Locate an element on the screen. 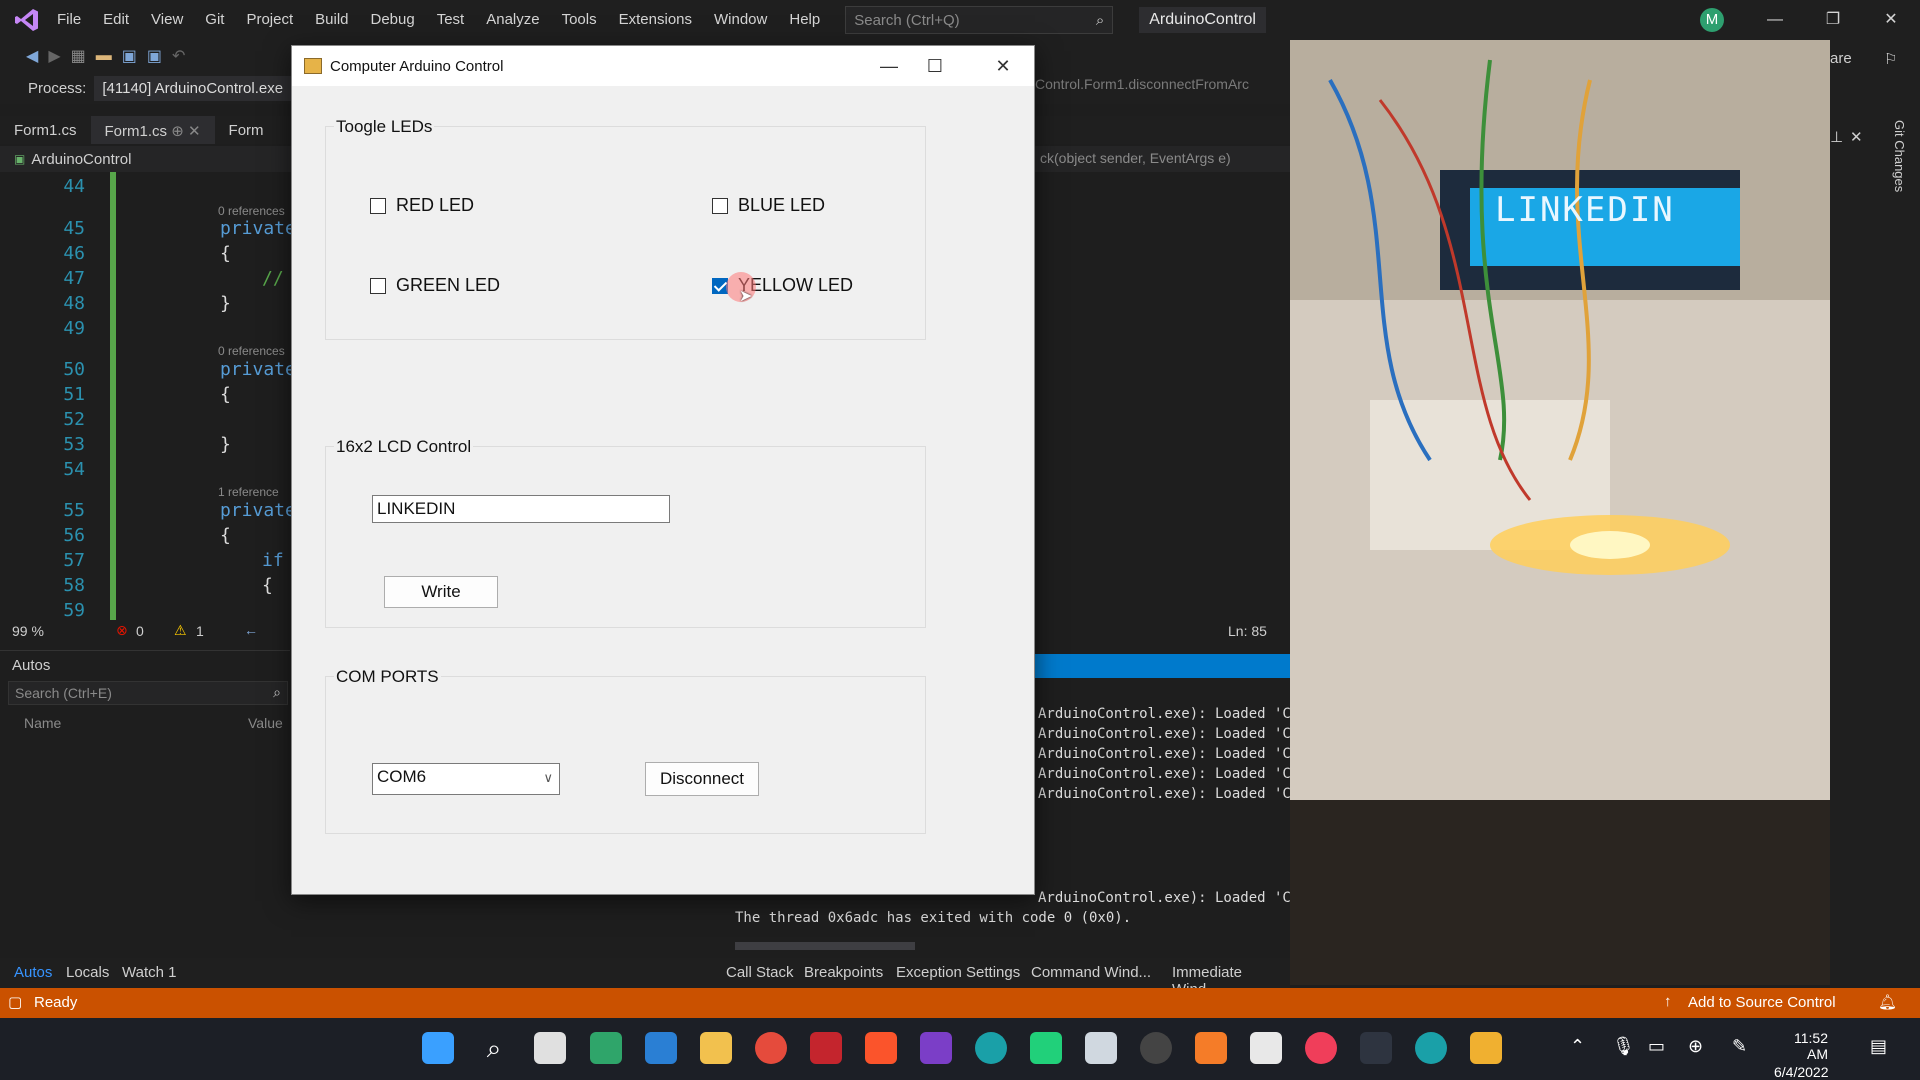 This screenshot has width=1920, height=1080. battery-icon: ▭ is located at coordinates (1656, 1046).